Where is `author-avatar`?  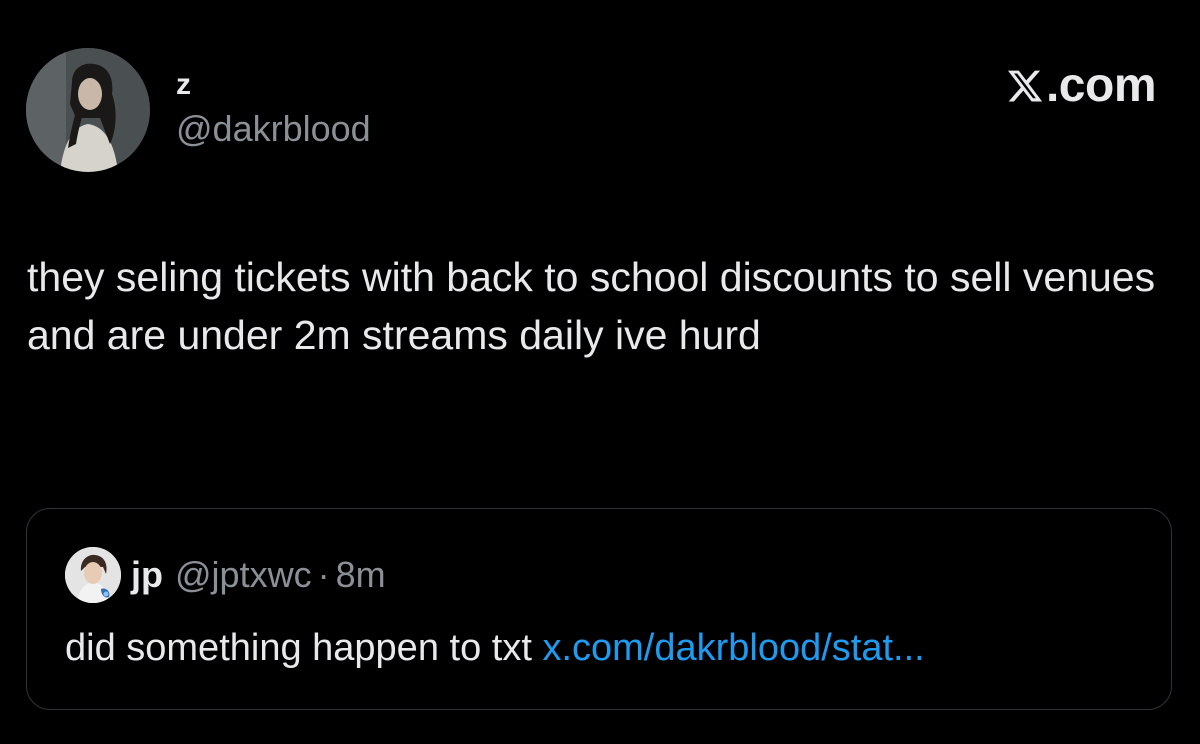
author-avatar is located at coordinates (88, 110).